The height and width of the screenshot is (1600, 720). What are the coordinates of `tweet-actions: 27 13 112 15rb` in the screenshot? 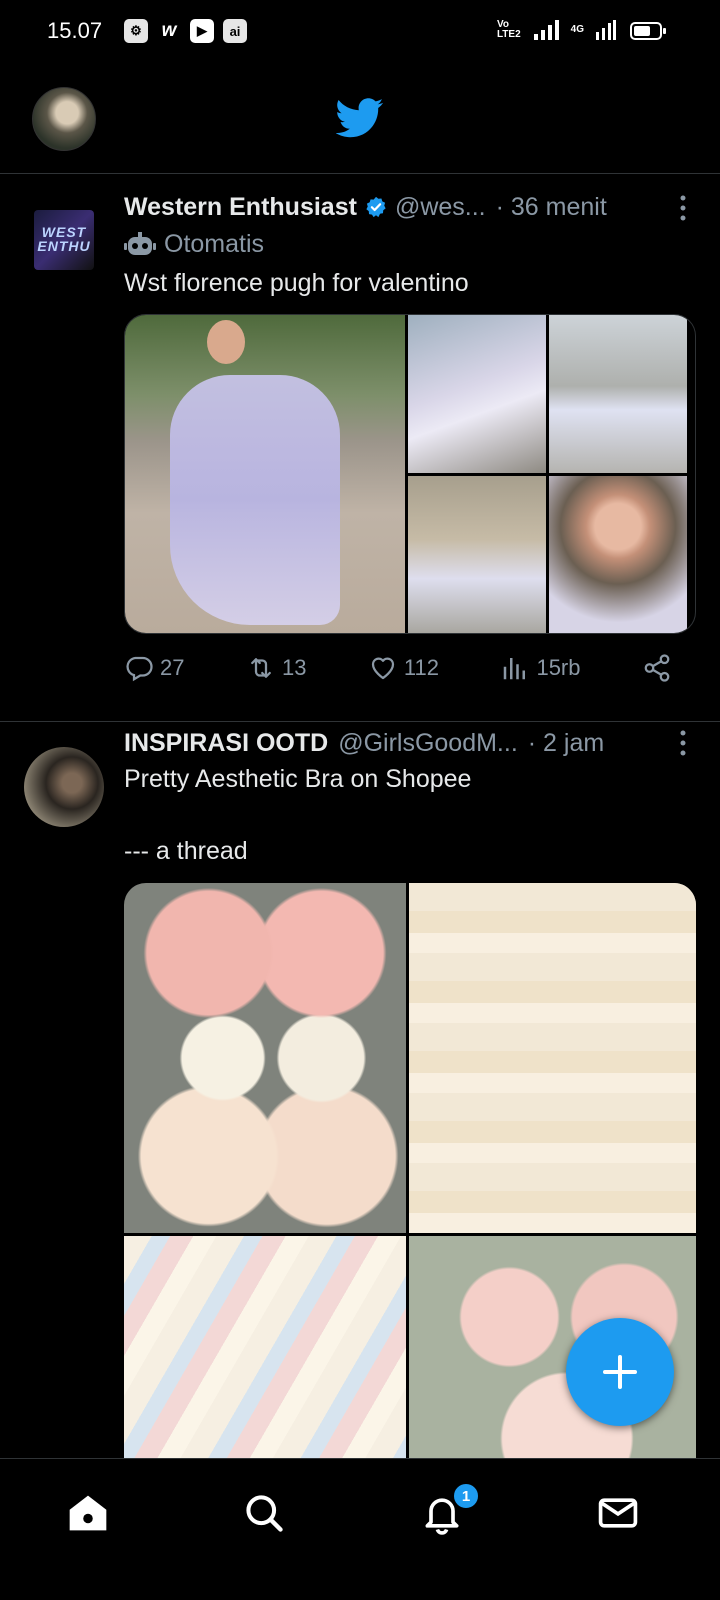 It's located at (398, 668).